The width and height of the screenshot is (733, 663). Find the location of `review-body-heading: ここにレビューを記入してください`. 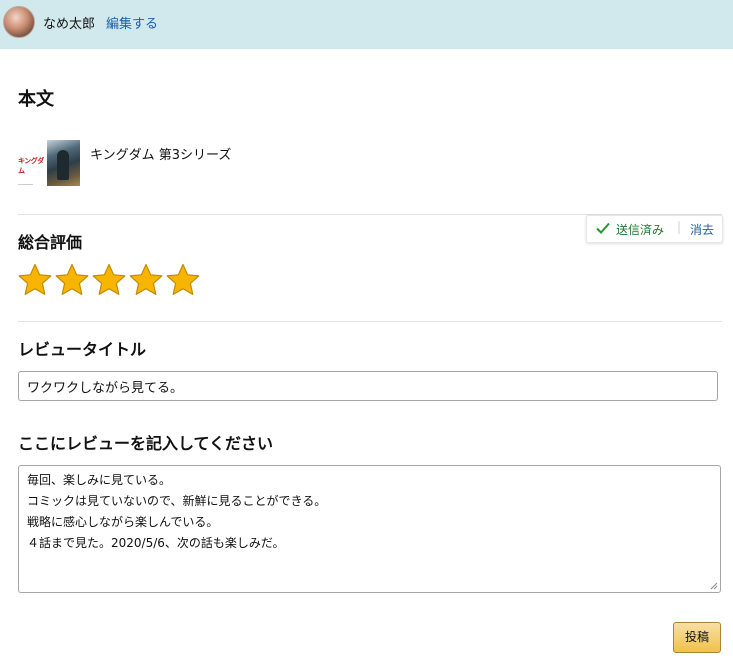

review-body-heading: ここにレビューを記入してください is located at coordinates (146, 443).